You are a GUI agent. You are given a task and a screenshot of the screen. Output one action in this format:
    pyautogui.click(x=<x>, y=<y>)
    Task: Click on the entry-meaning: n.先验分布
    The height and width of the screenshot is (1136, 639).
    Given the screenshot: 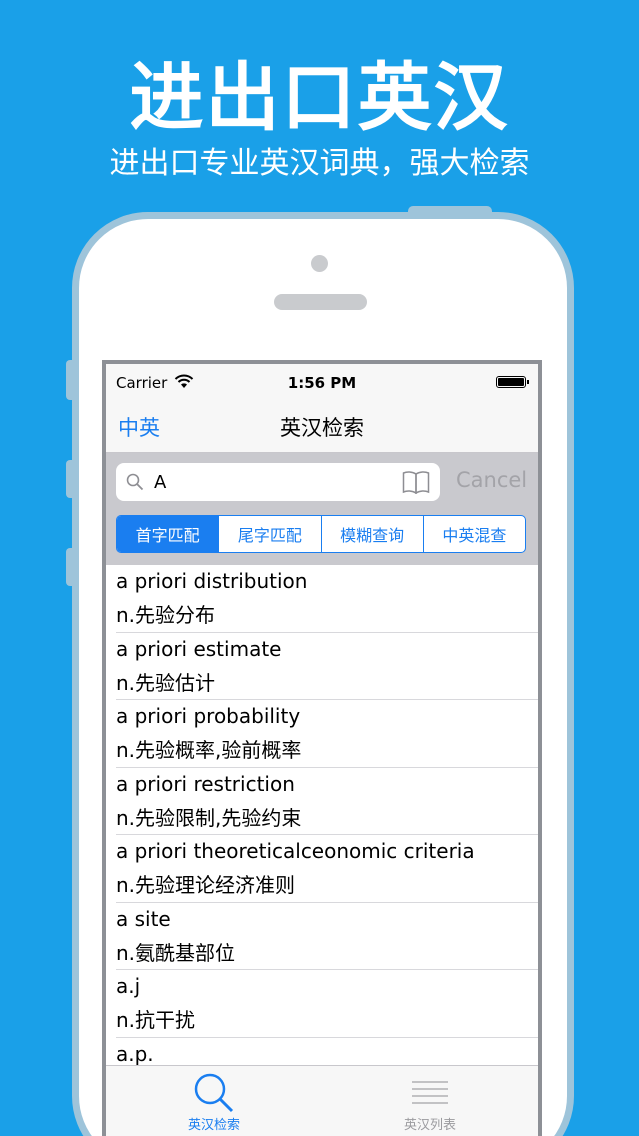 What is the action you would take?
    pyautogui.click(x=166, y=615)
    